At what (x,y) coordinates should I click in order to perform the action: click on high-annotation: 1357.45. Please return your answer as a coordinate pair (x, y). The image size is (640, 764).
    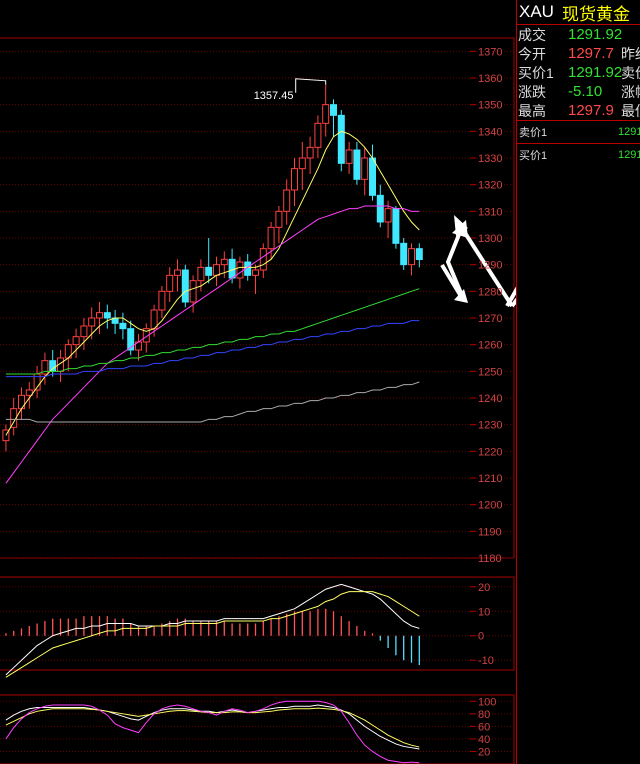
    Looking at the image, I should click on (274, 96).